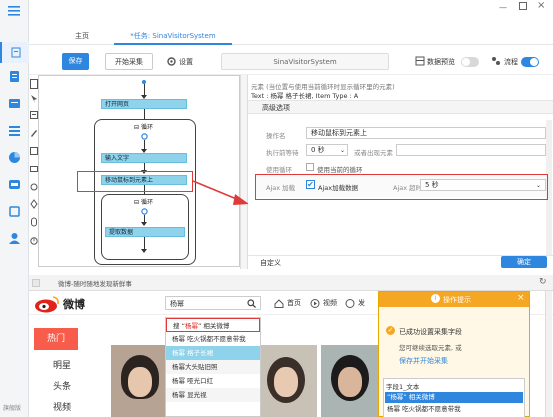 Image resolution: width=553 pixels, height=417 pixels. I want to click on video-icon, so click(315, 304).